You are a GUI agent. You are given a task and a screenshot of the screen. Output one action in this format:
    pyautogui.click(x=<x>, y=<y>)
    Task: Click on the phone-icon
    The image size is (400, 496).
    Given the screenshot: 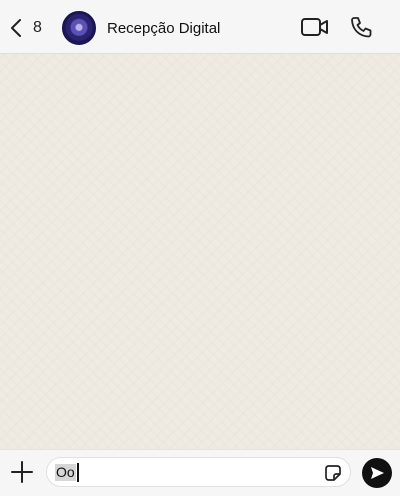 What is the action you would take?
    pyautogui.click(x=361, y=27)
    